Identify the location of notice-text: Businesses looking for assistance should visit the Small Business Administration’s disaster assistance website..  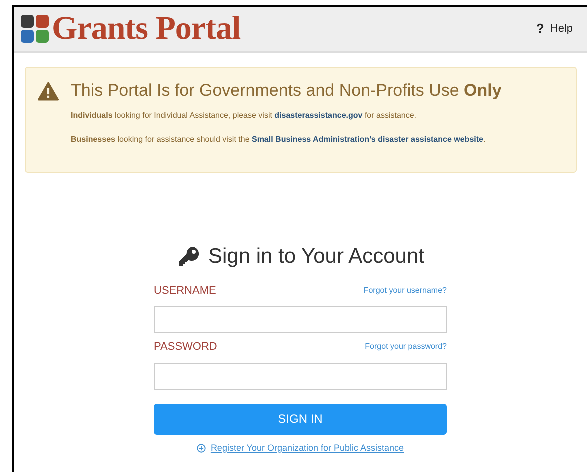
(279, 140).